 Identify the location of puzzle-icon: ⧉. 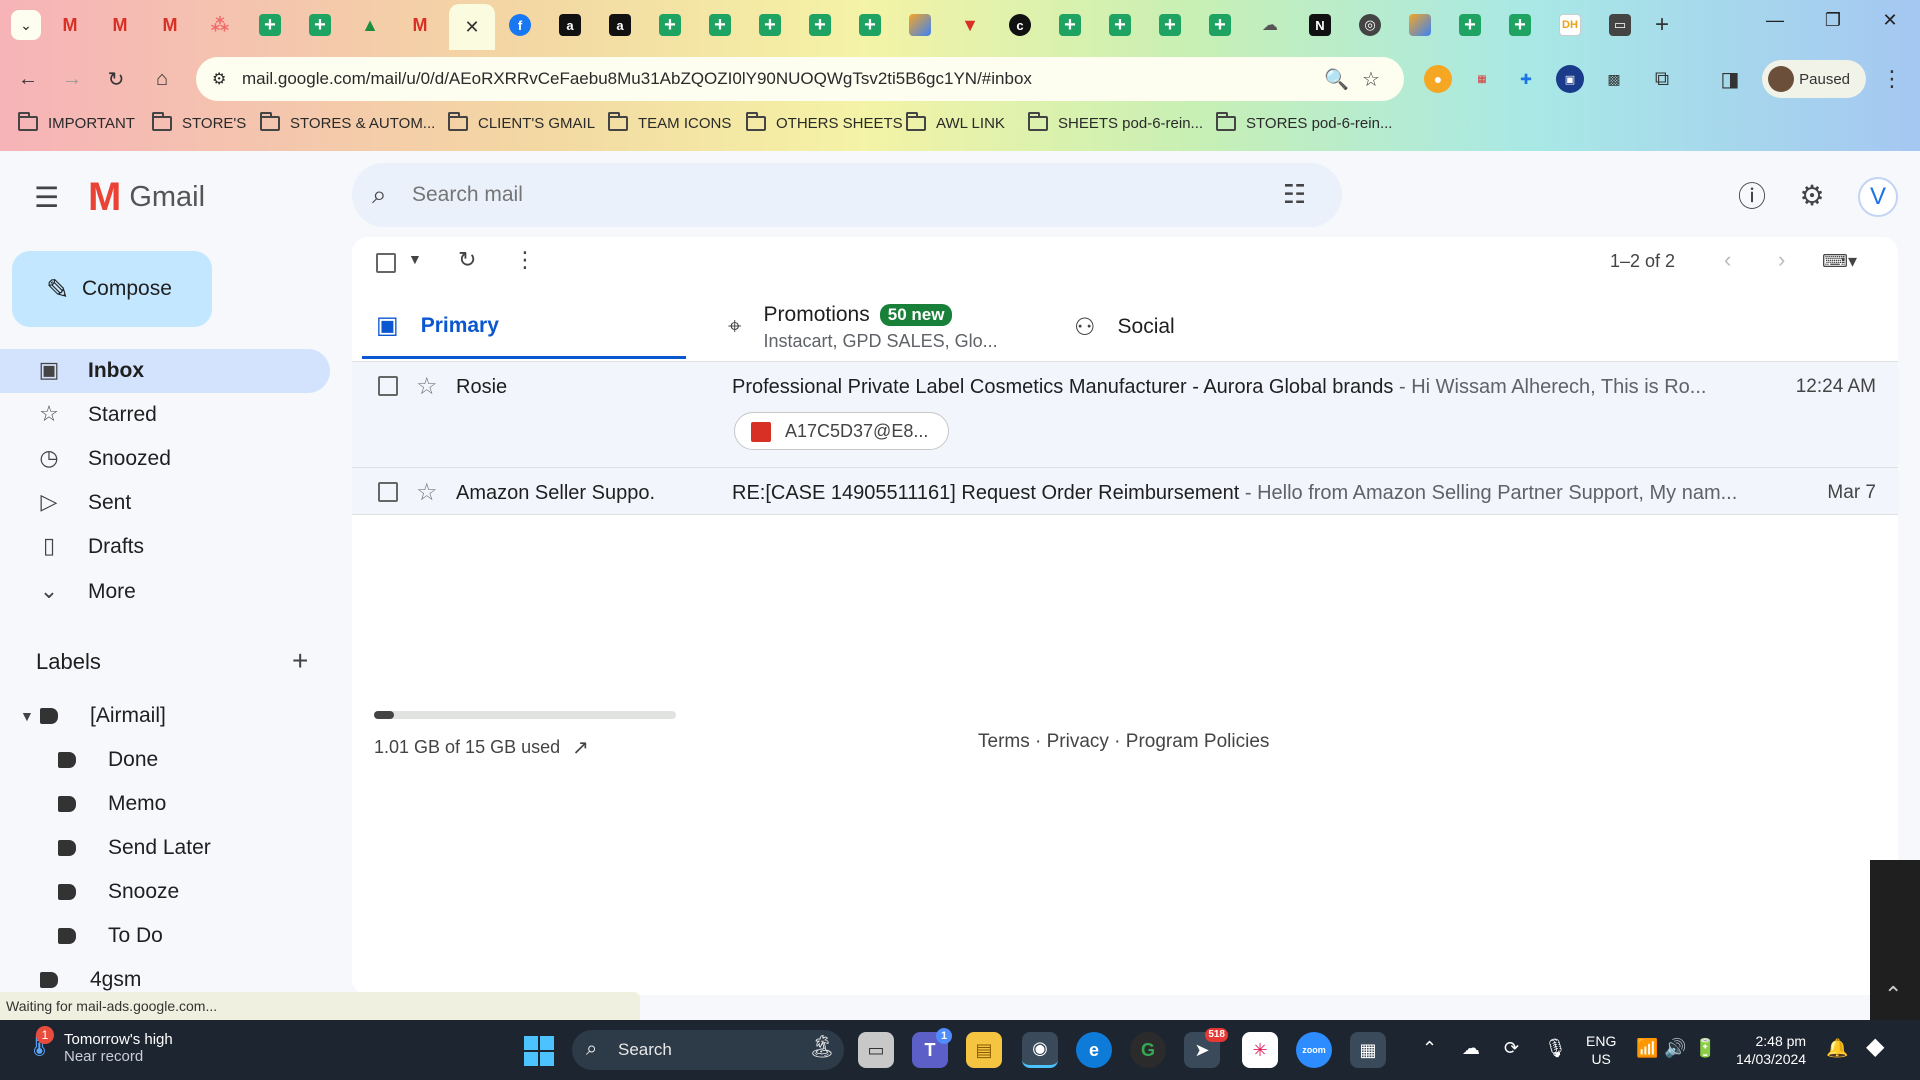
(1662, 79).